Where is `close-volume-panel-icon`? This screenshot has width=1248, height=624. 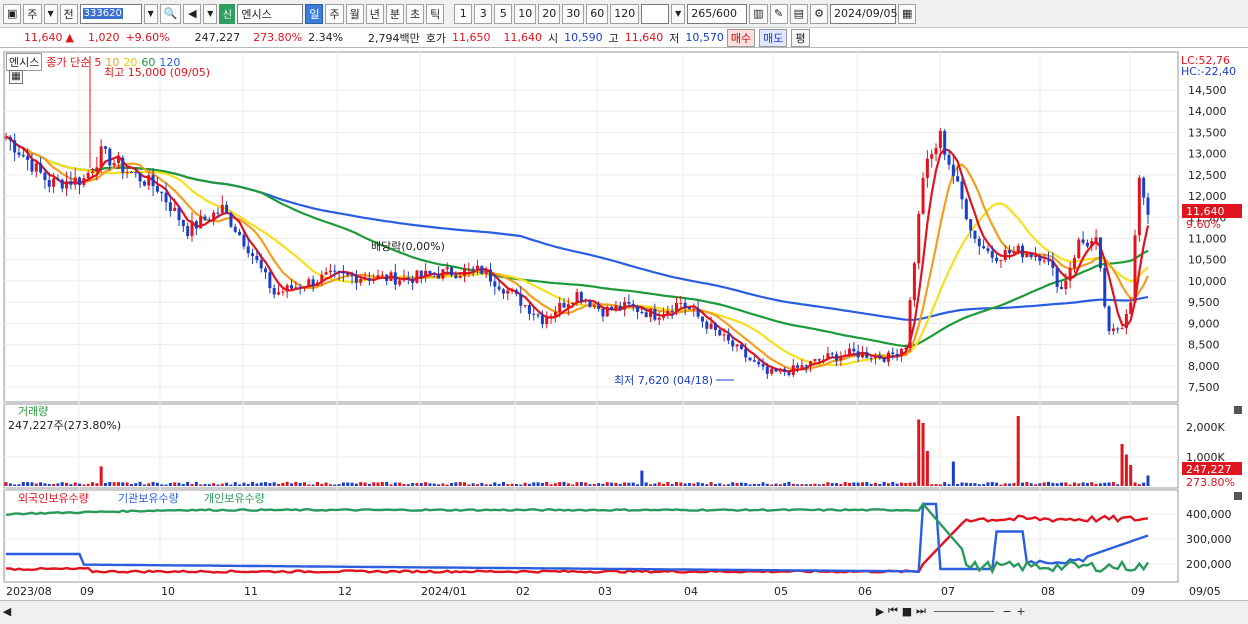 close-volume-panel-icon is located at coordinates (1238, 410).